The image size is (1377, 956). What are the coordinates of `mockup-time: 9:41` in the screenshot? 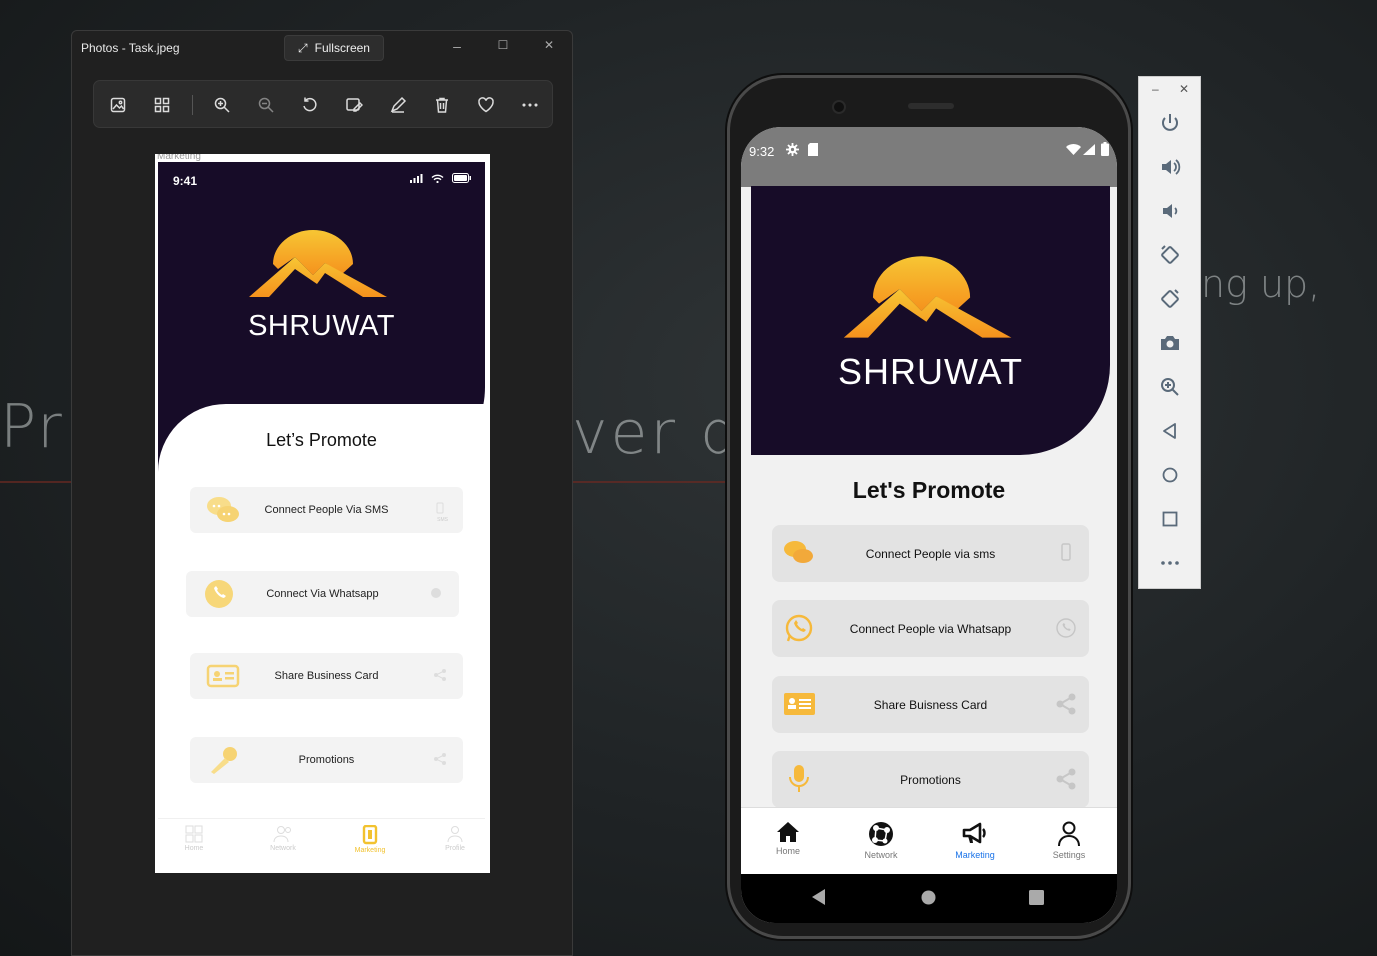 It's located at (185, 181).